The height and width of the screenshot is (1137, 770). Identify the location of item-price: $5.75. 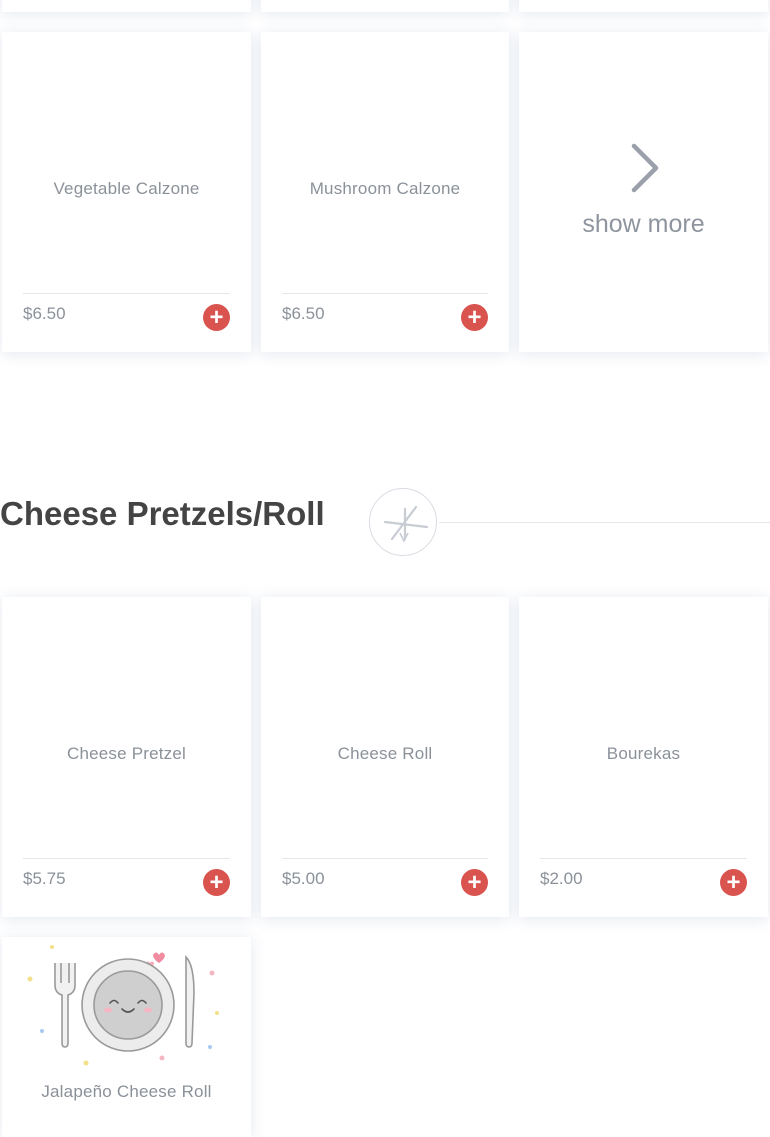
(44, 878).